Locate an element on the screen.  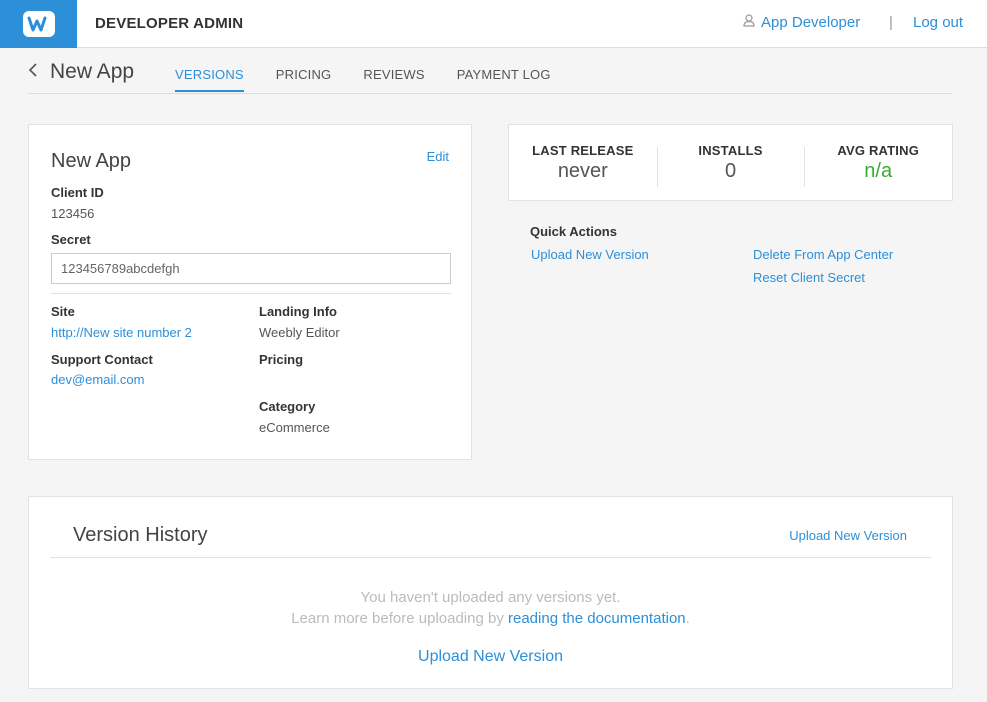
app-title: DEVELOPER ADMIN is located at coordinates (169, 23).